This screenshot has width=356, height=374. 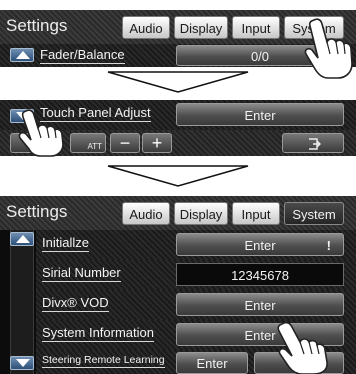 I want to click on scroll-down-button, so click(x=22, y=363).